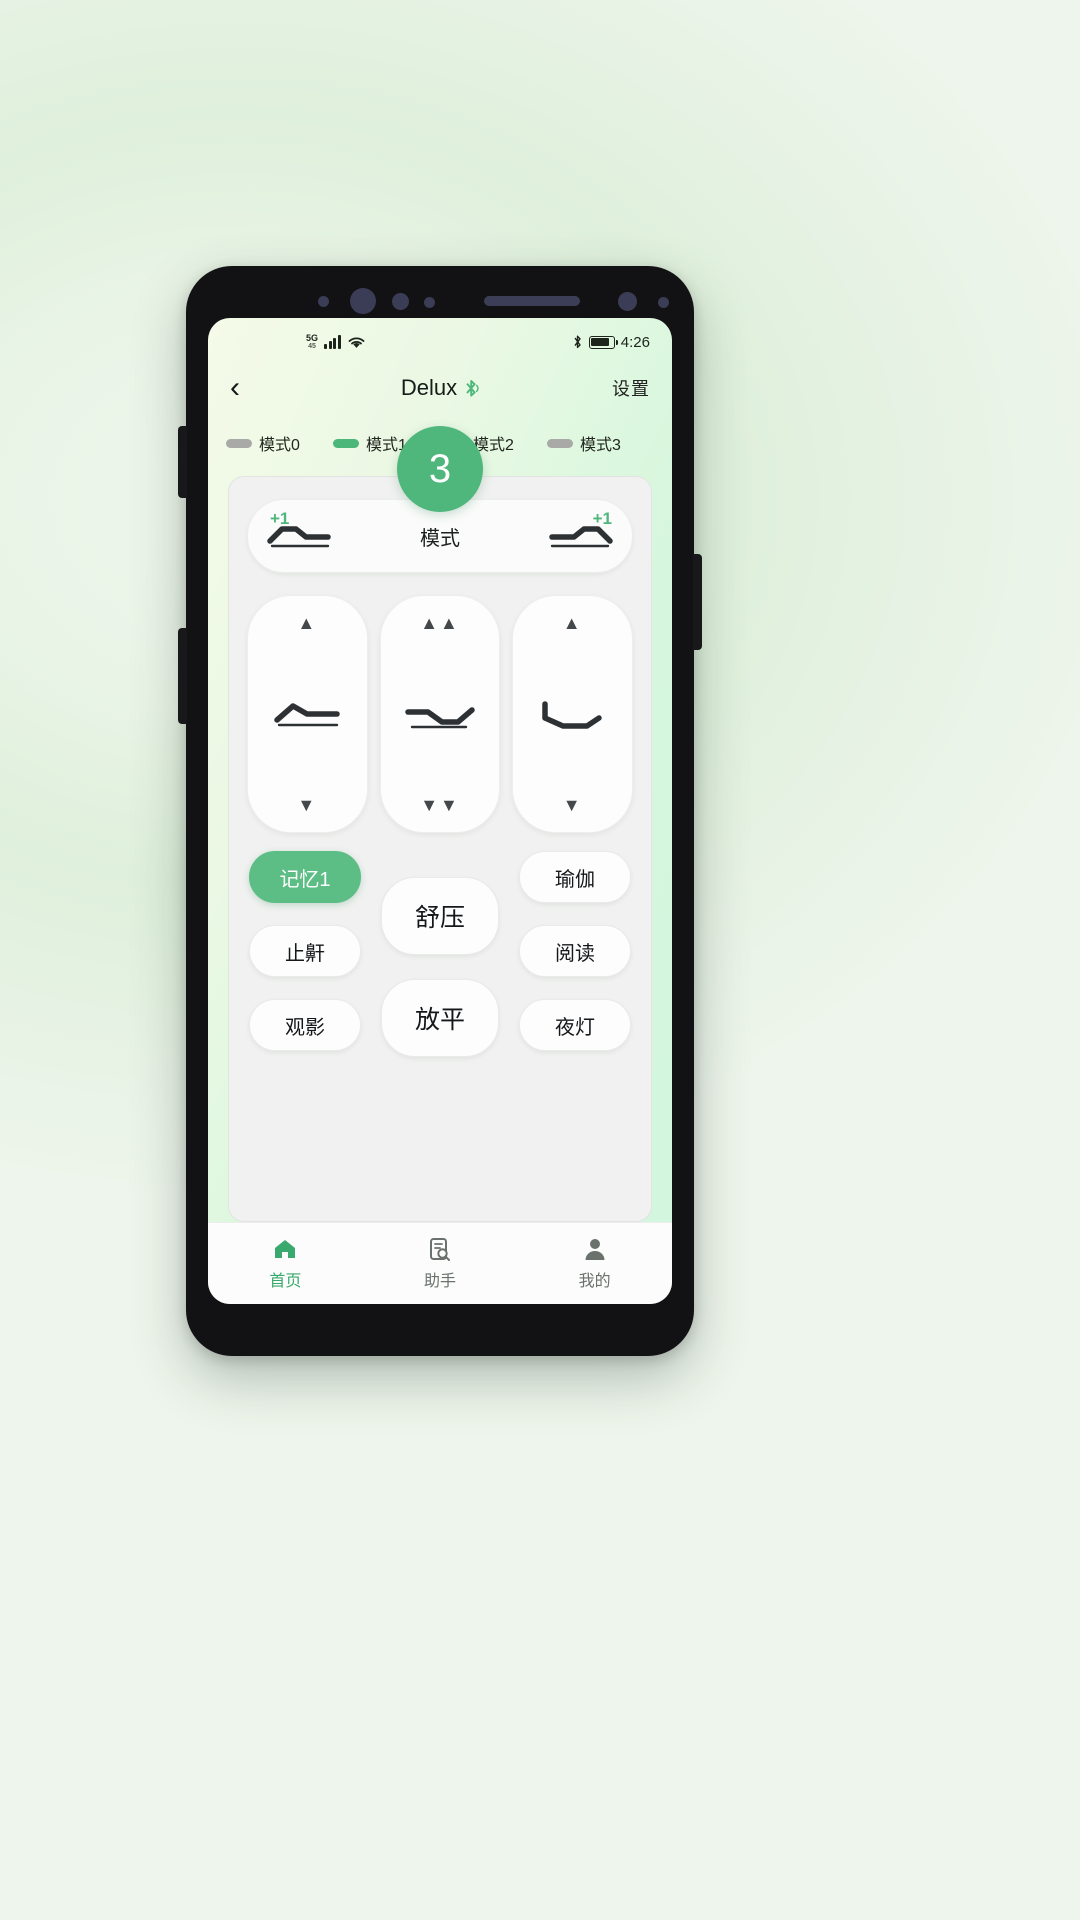 The height and width of the screenshot is (1920, 1080). I want to click on preset-column-left: 记忆1 止鼾 观影, so click(305, 962).